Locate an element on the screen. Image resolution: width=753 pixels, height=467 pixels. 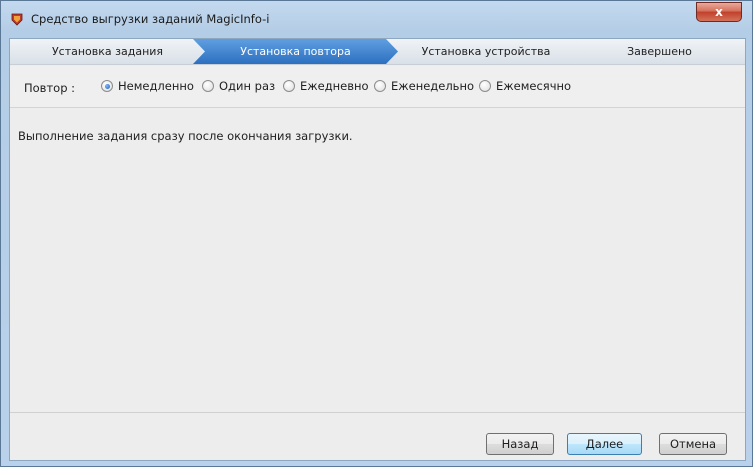
window-title: Средство выгрузки заданий MagicInfo-i is located at coordinates (150, 19).